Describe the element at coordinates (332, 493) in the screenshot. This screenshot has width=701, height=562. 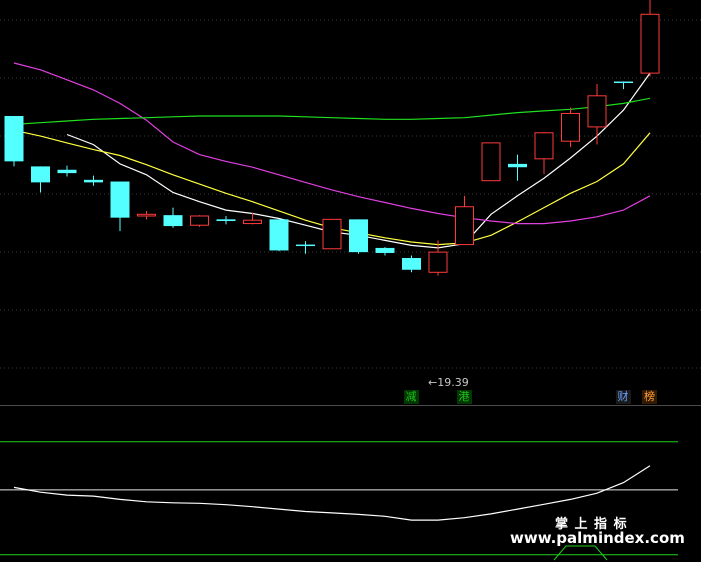
I see `indicator-line` at that location.